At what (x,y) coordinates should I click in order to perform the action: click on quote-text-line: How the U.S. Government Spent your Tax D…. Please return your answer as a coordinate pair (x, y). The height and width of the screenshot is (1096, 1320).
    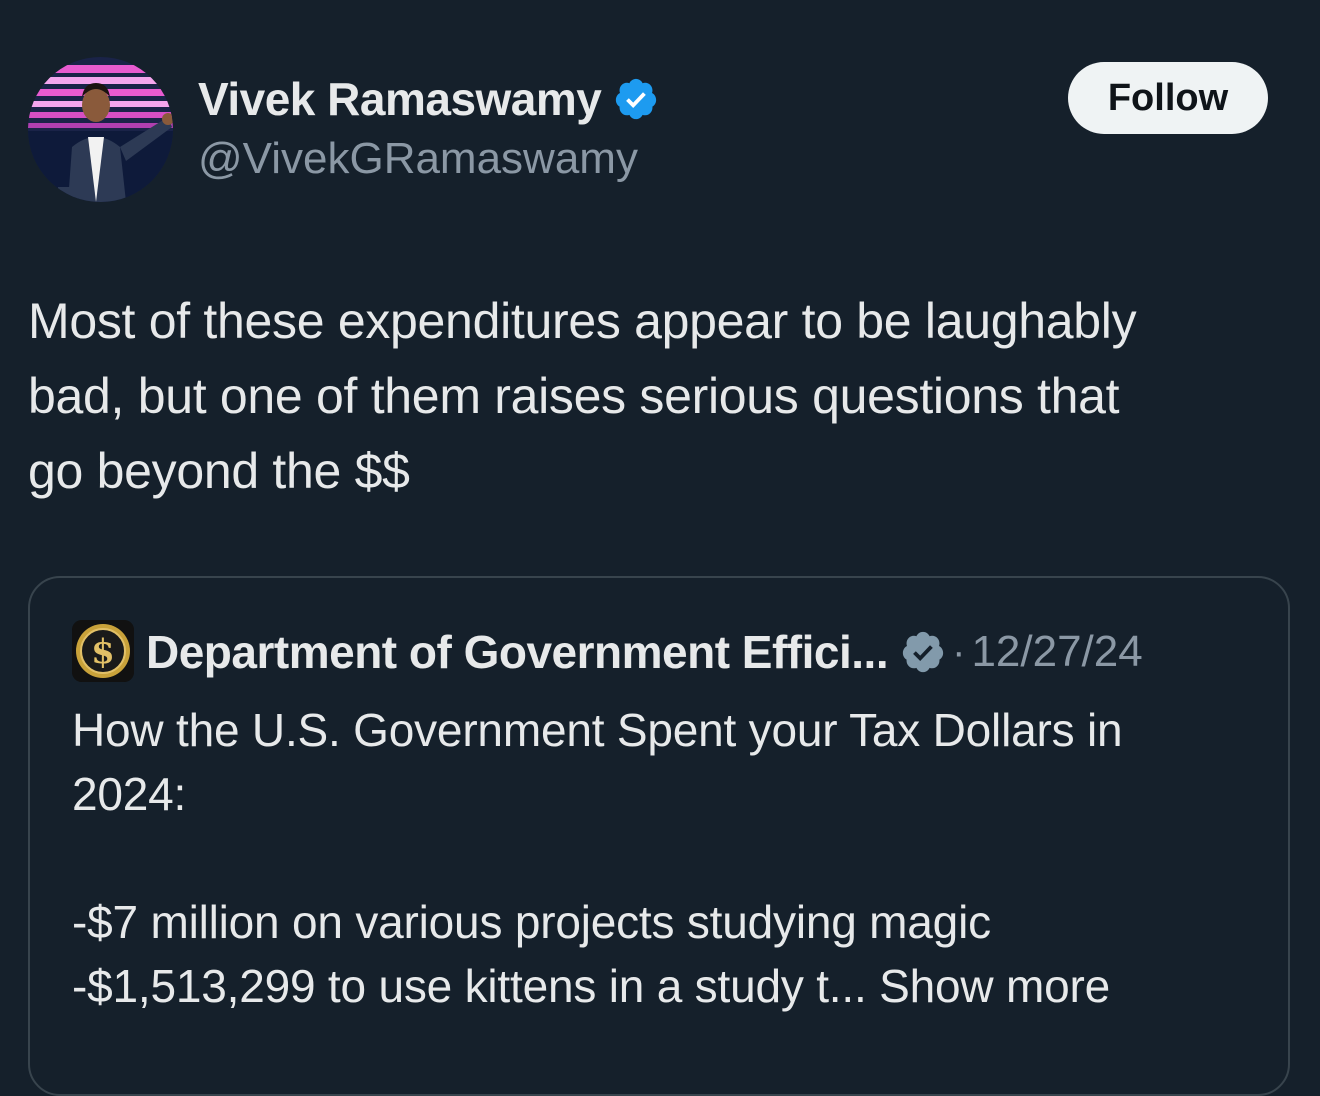
    Looking at the image, I should click on (597, 730).